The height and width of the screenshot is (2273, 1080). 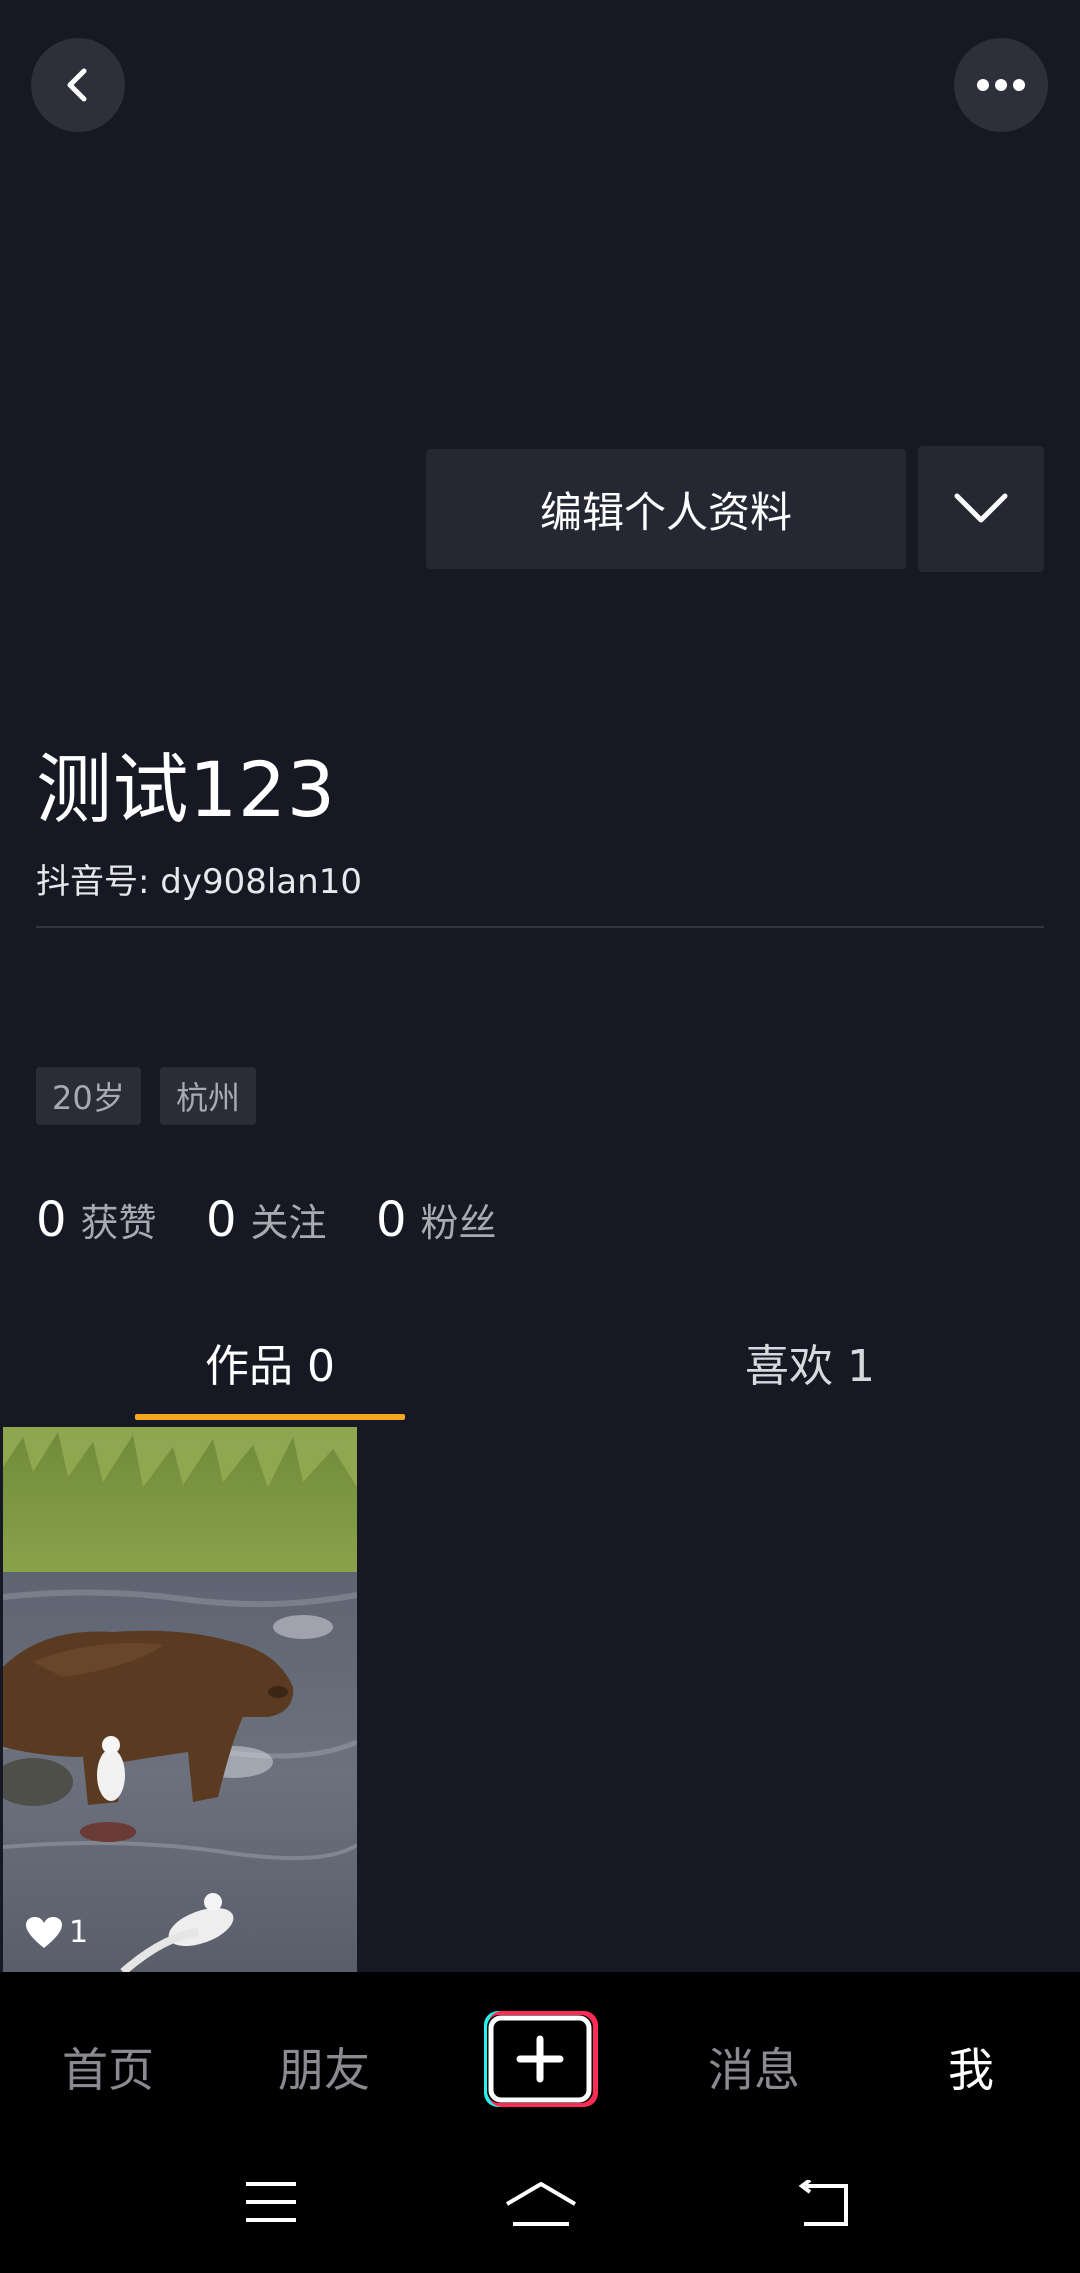 I want to click on home-icon, so click(x=541, y=2204).